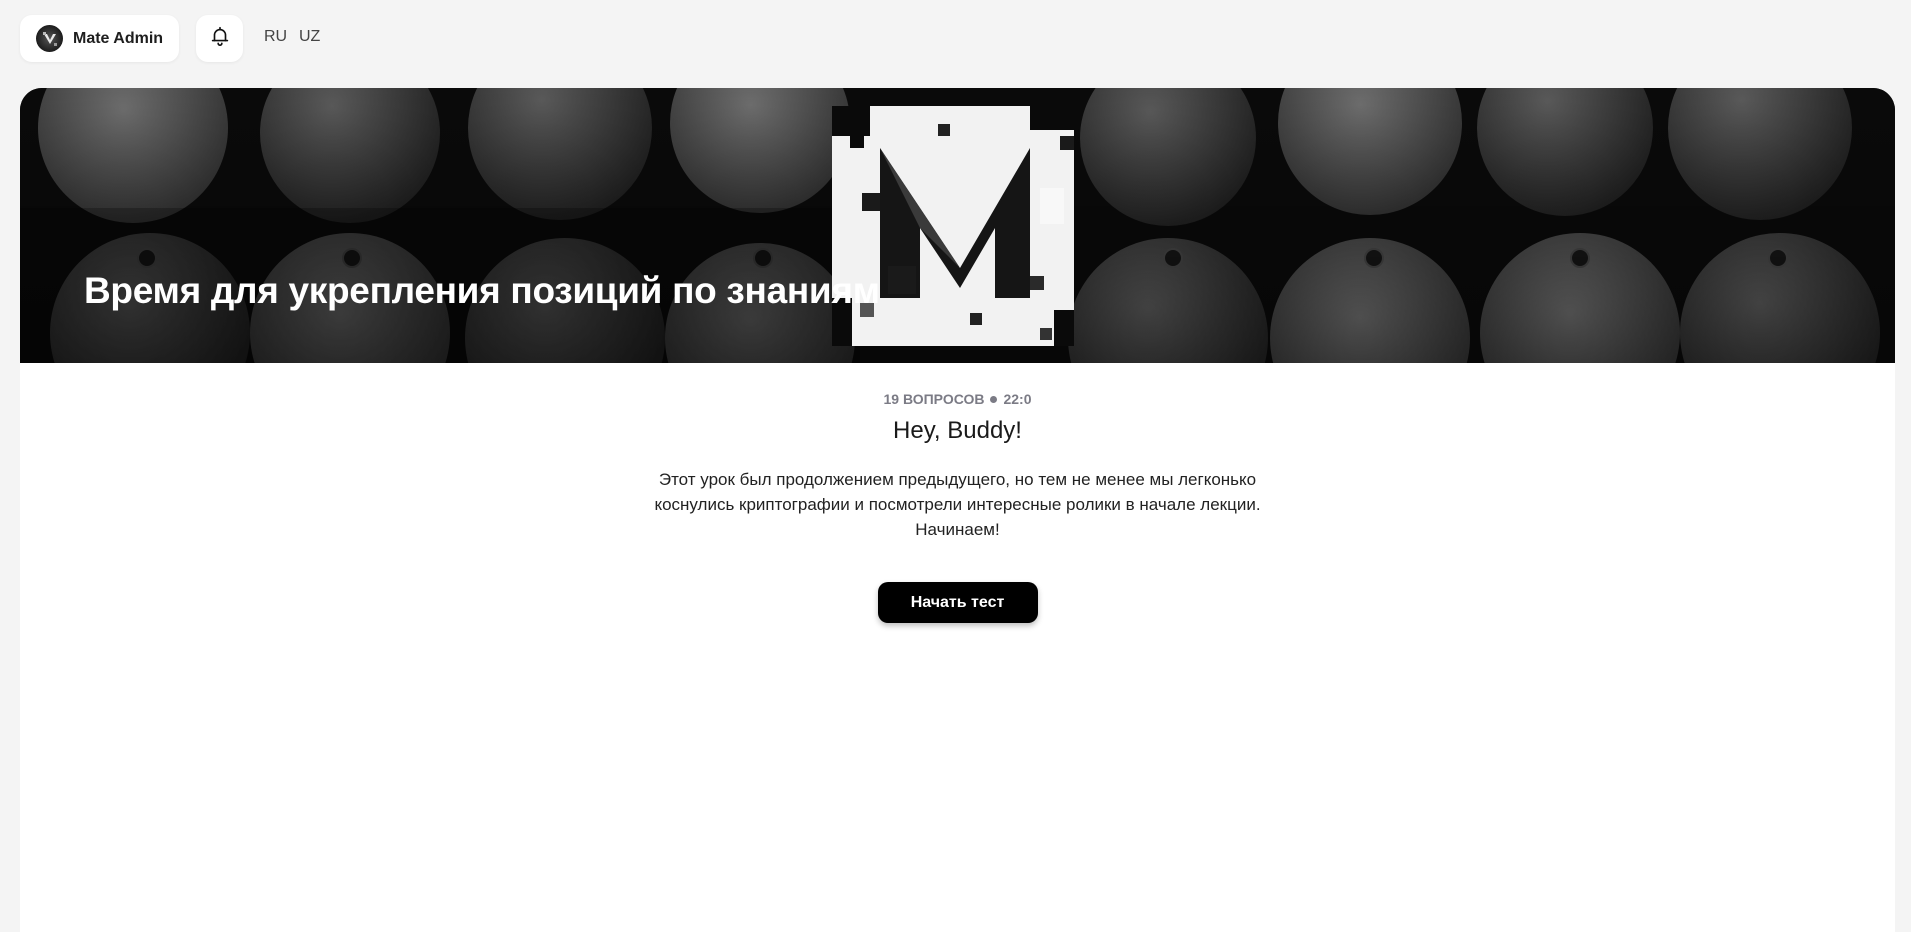  I want to click on logo-avatar-icon, so click(49, 38).